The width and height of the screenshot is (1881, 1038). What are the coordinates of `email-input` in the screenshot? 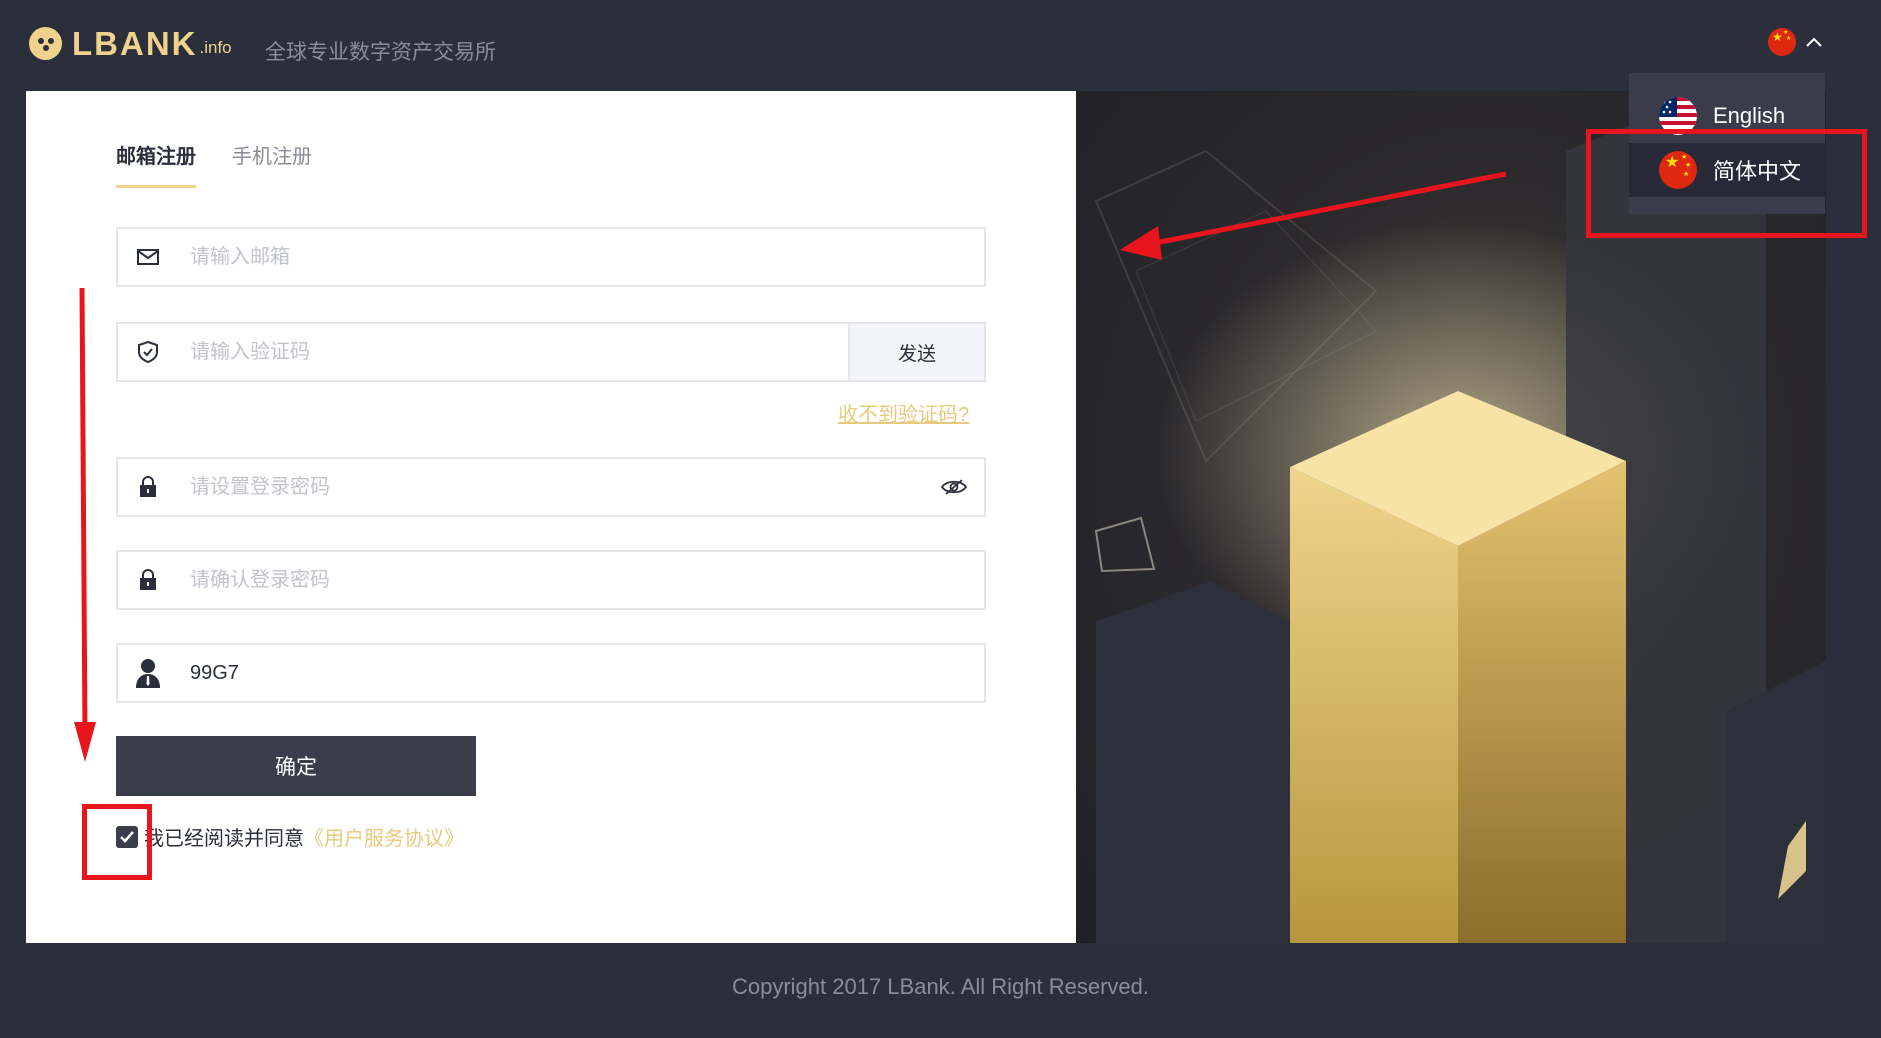 It's located at (581, 257).